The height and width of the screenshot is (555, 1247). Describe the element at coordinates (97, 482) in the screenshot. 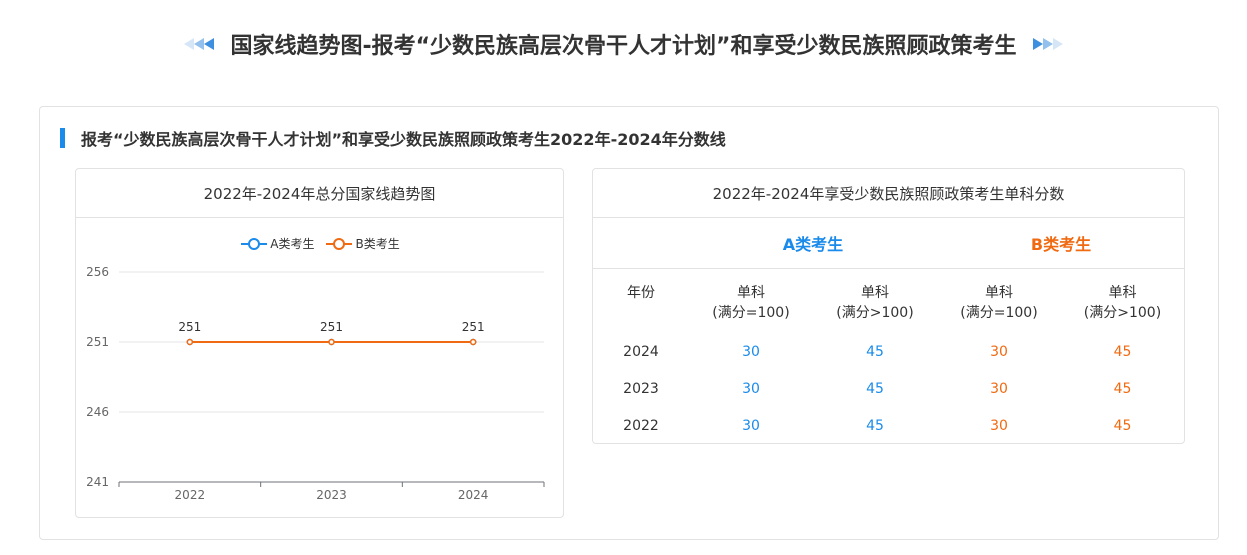

I see `y-tick-label: 241` at that location.